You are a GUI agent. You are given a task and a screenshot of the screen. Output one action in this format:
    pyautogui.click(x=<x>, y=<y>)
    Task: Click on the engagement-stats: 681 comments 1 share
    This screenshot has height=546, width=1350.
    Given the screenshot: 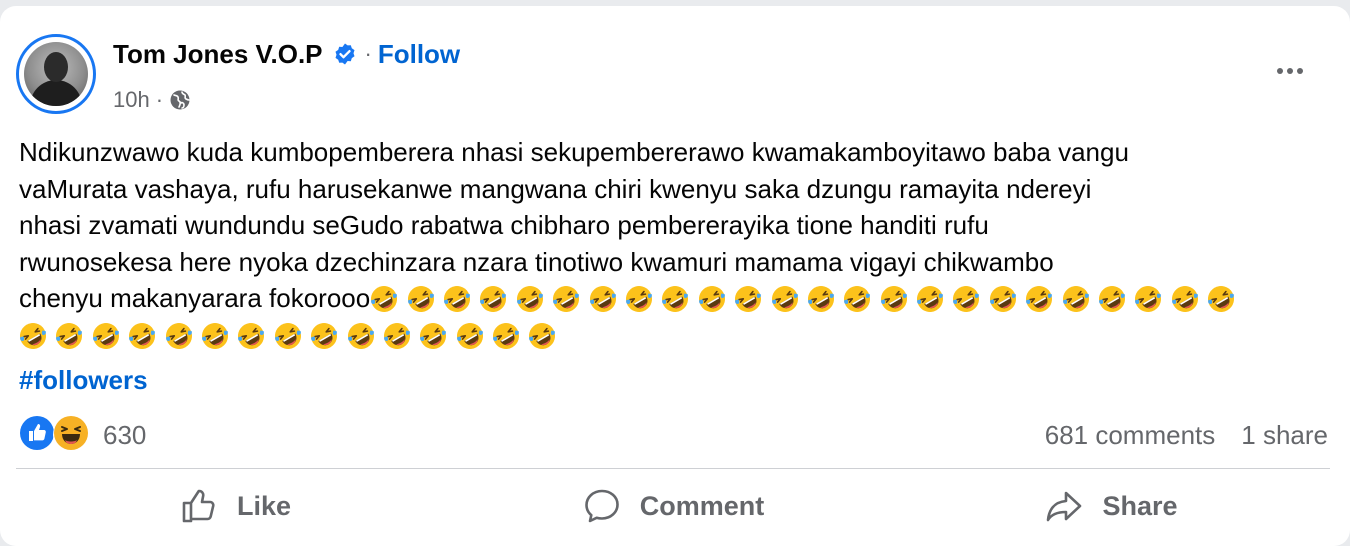 What is the action you would take?
    pyautogui.click(x=1186, y=435)
    